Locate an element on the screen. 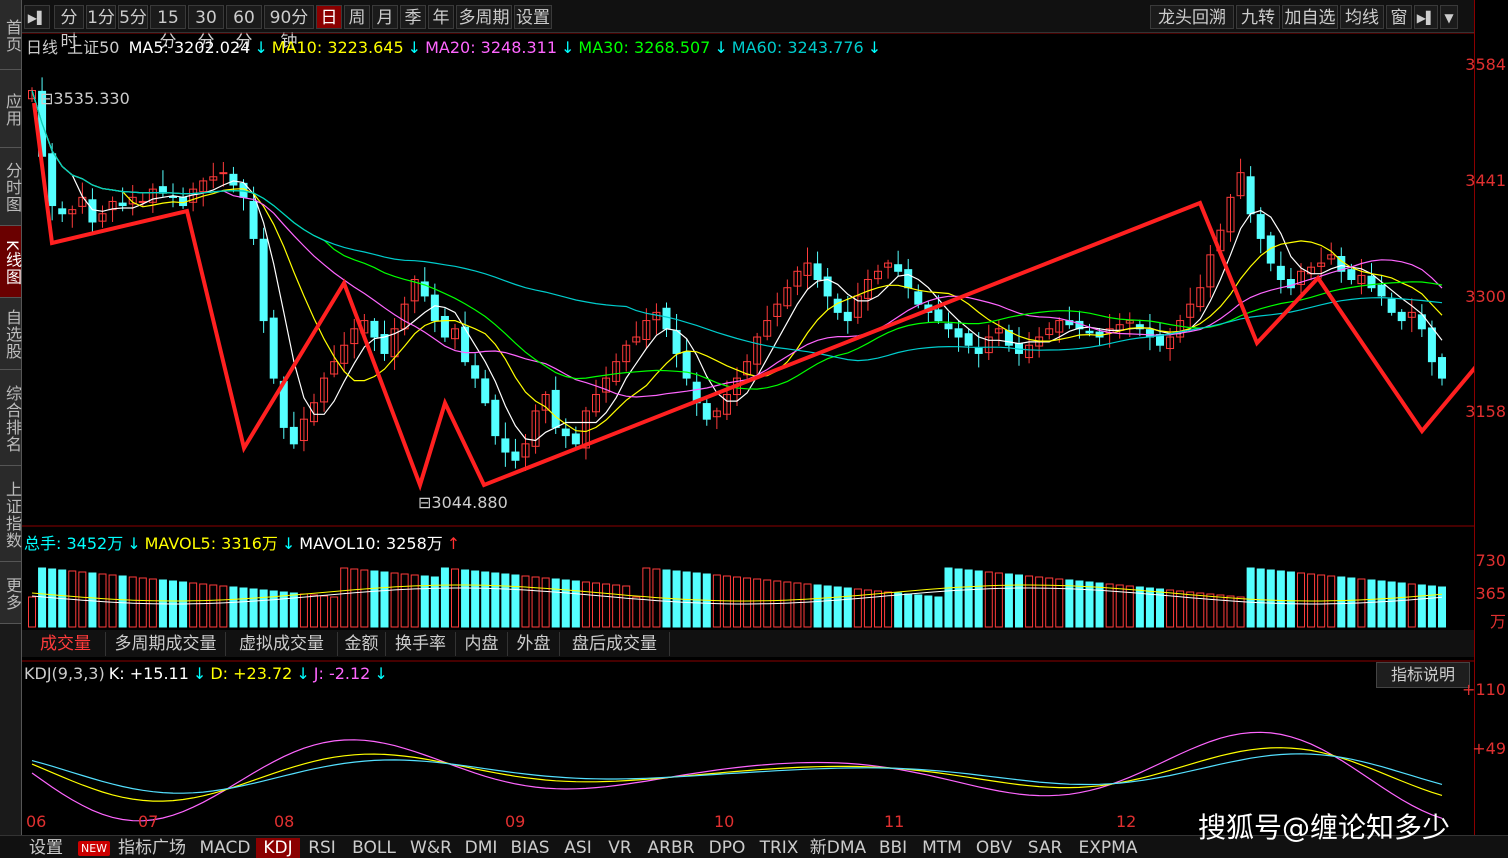  indicator-tab-11: ARBR is located at coordinates (671, 848).